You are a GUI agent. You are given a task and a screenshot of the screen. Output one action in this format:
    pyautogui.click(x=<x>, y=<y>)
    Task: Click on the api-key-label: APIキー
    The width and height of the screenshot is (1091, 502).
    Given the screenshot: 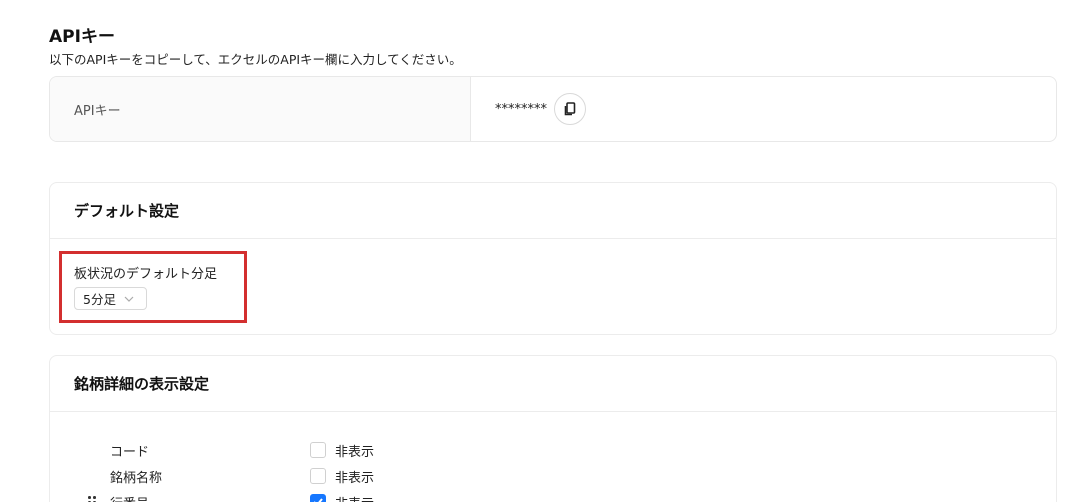 What is the action you would take?
    pyautogui.click(x=260, y=109)
    